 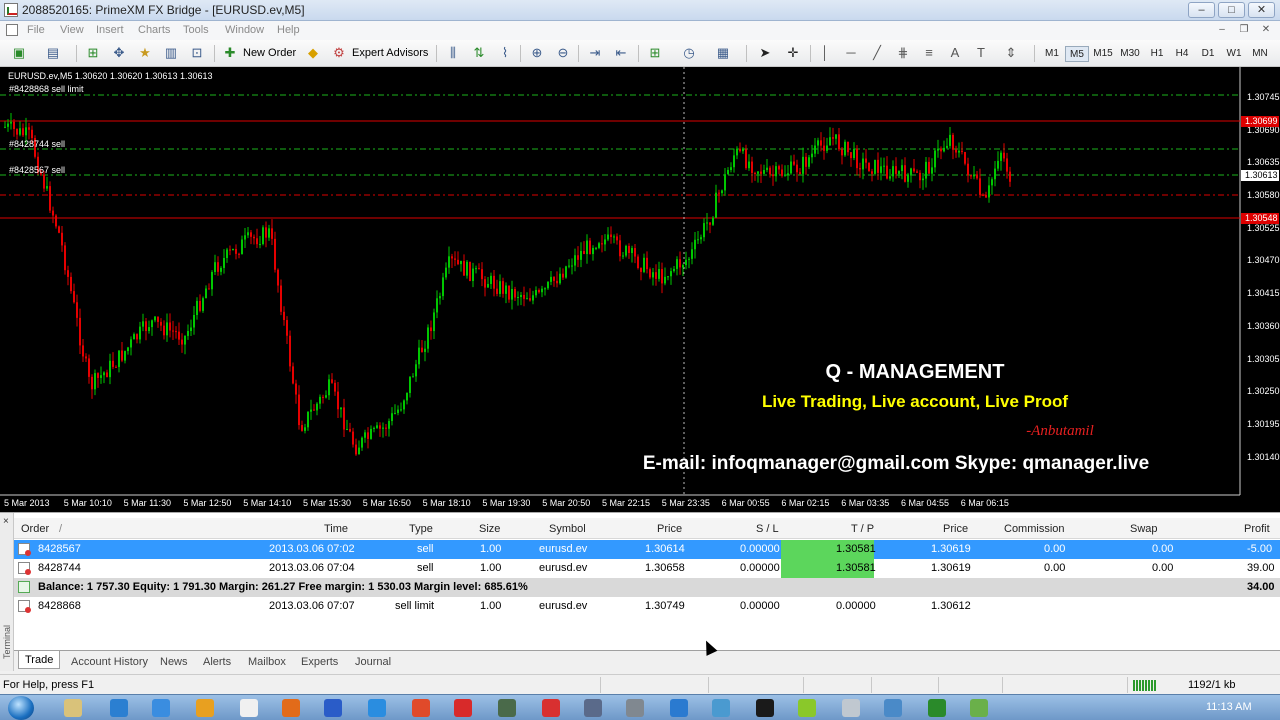 What do you see at coordinates (6, 521) in the screenshot?
I see `terminal-close-icon: ×` at bounding box center [6, 521].